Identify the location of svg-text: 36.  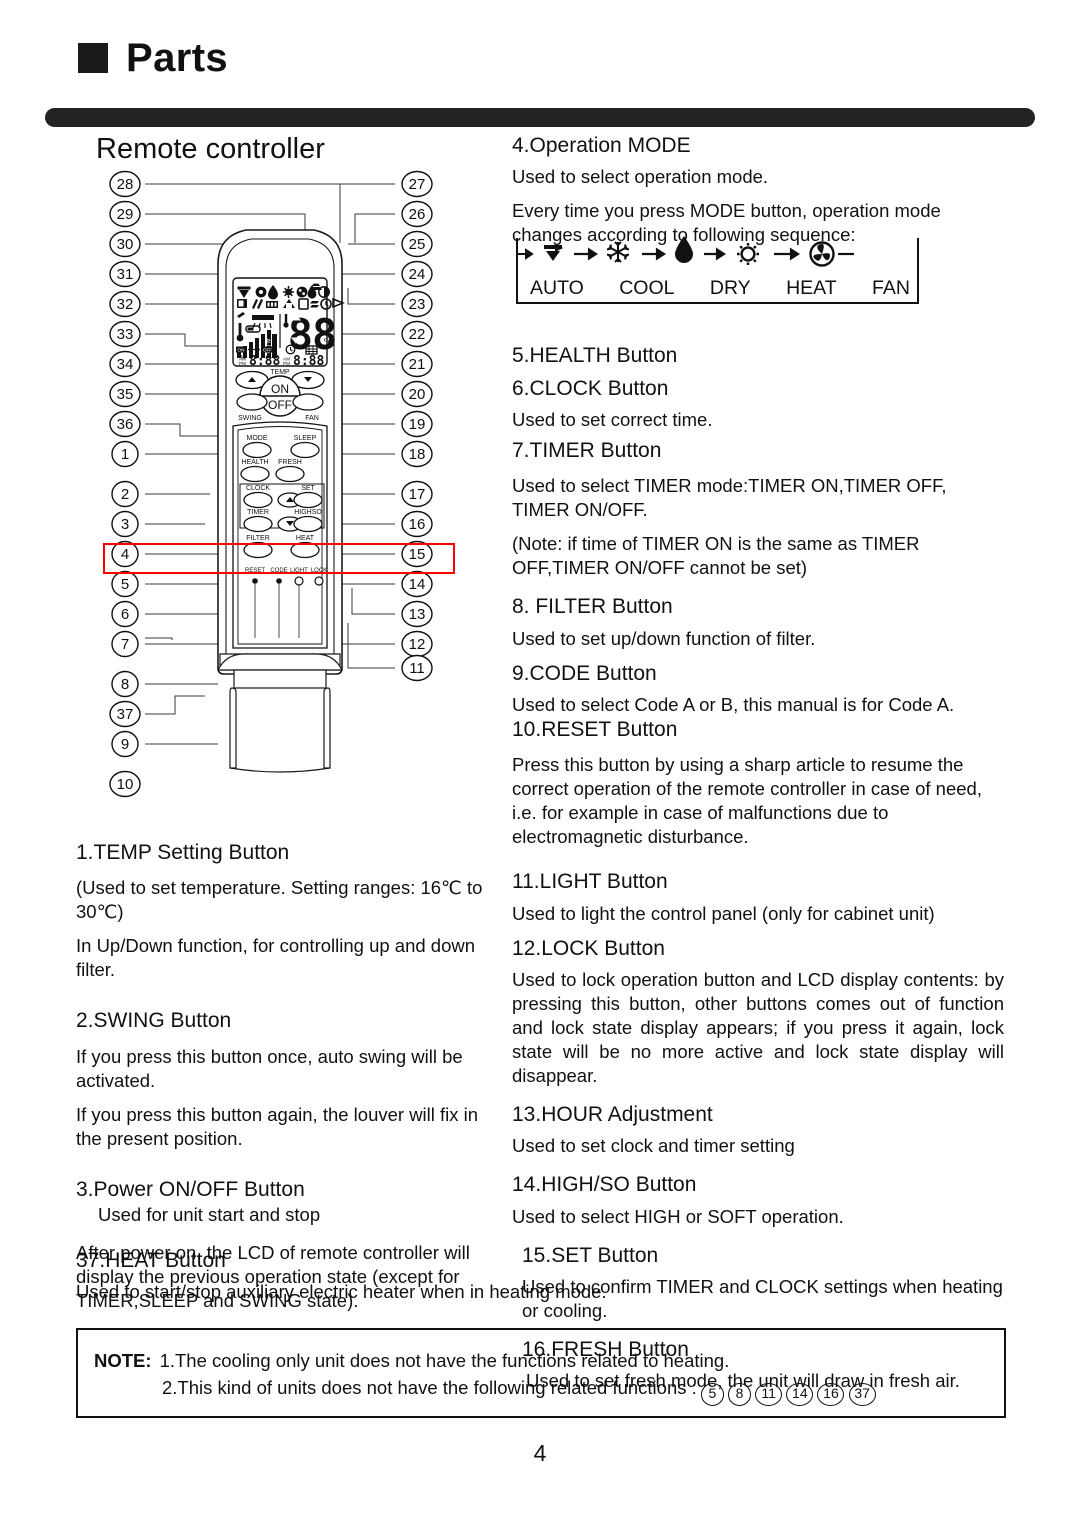
(125, 424).